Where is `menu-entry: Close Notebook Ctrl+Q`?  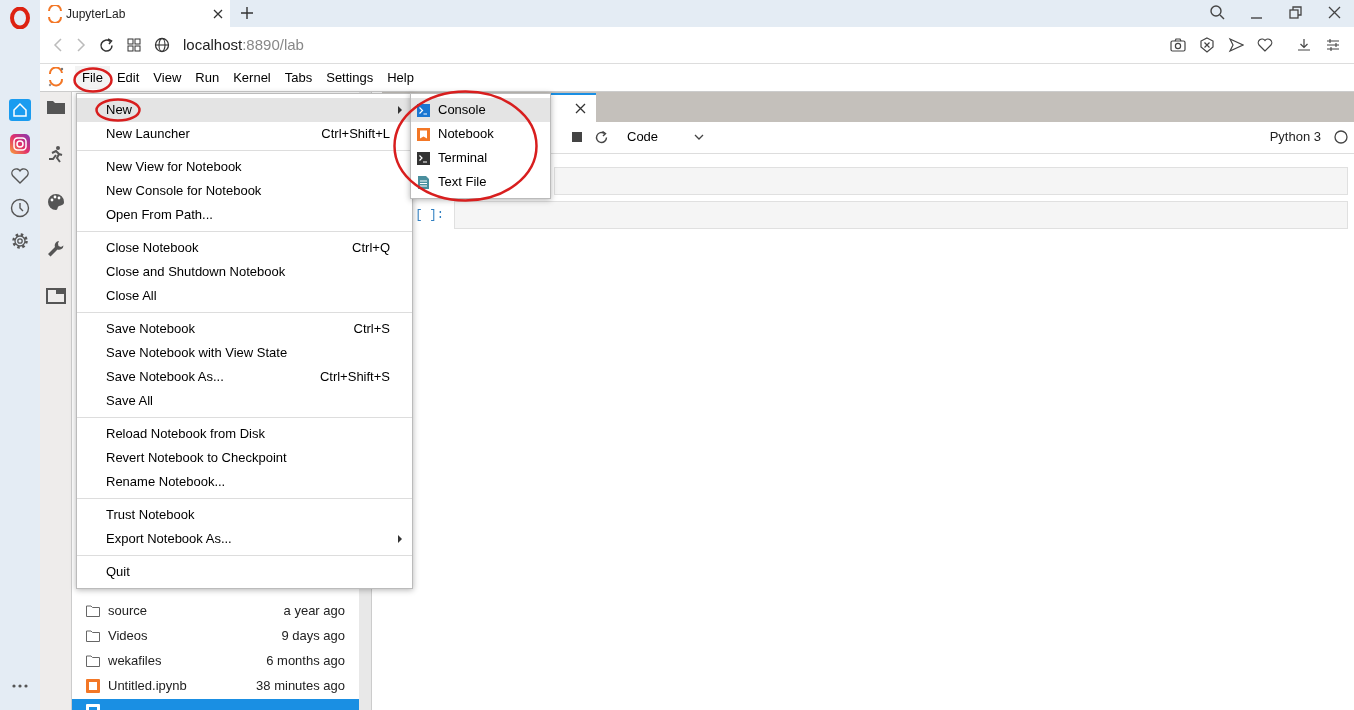
menu-entry: Close Notebook Ctrl+Q is located at coordinates (244, 248).